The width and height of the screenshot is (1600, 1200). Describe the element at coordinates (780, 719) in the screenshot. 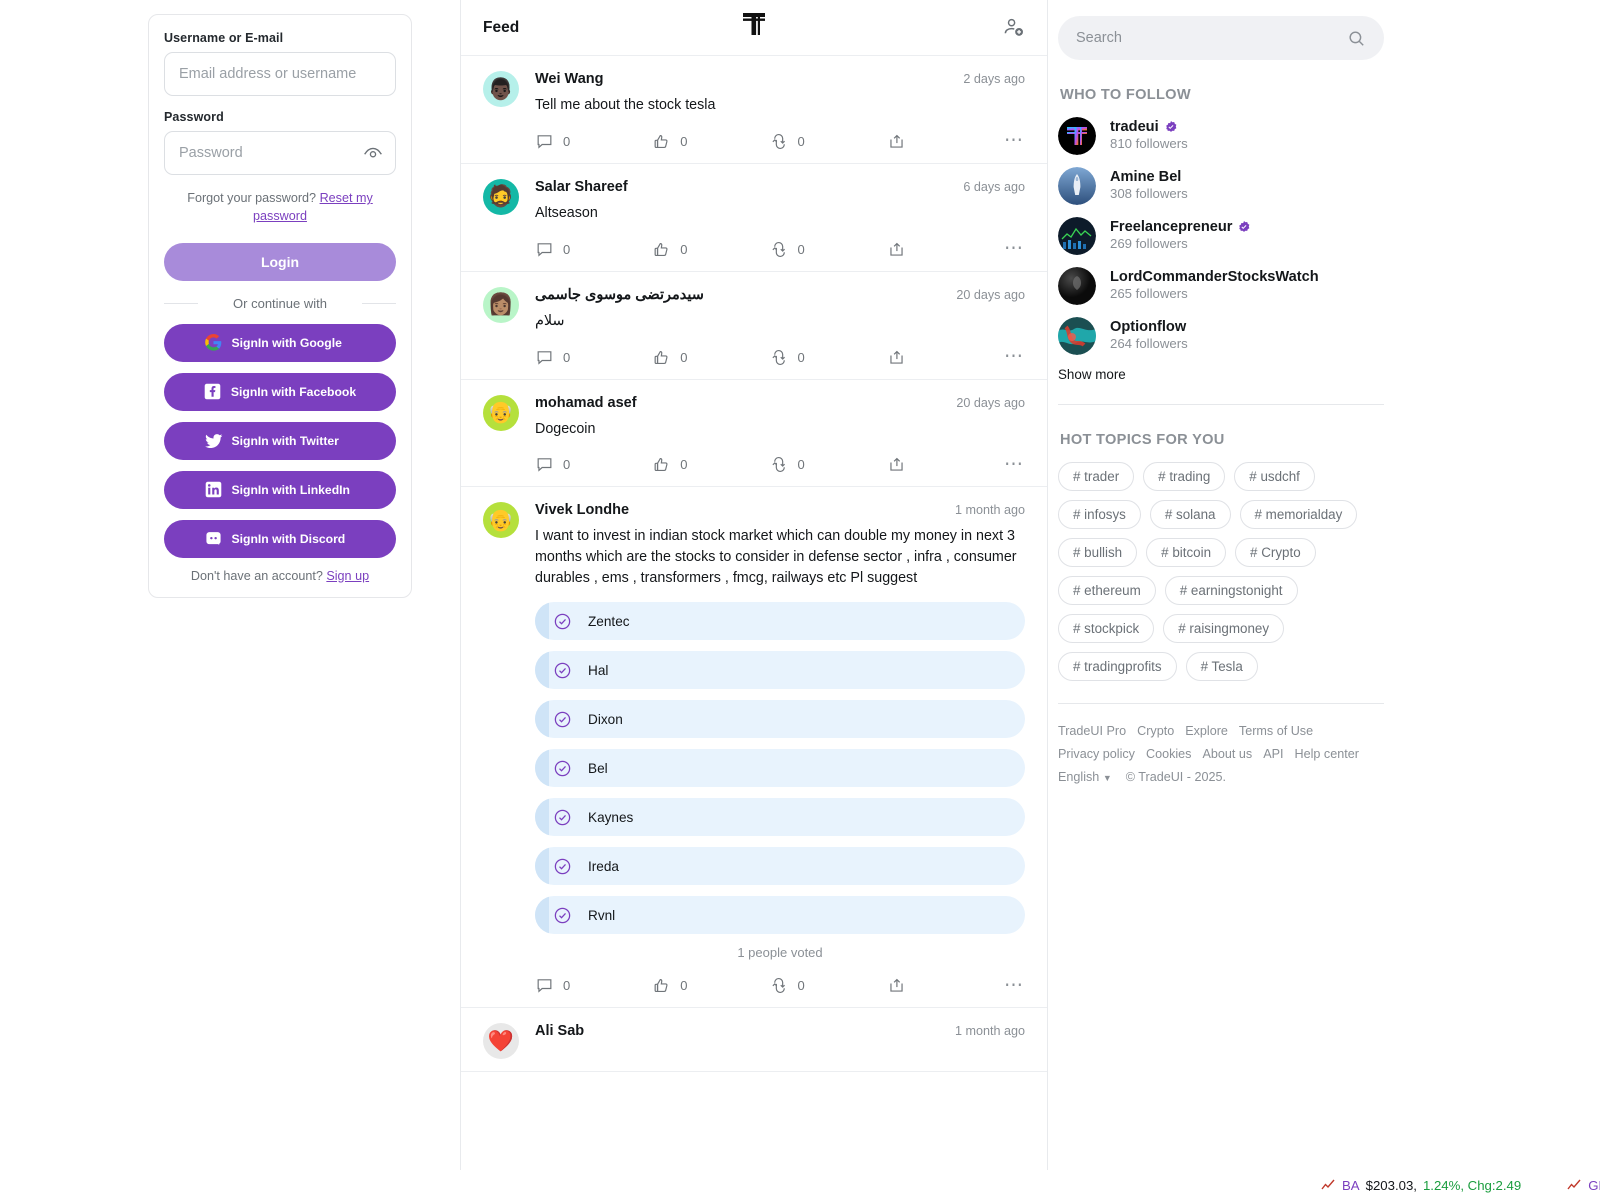

I see `poll-option: Dixon` at that location.